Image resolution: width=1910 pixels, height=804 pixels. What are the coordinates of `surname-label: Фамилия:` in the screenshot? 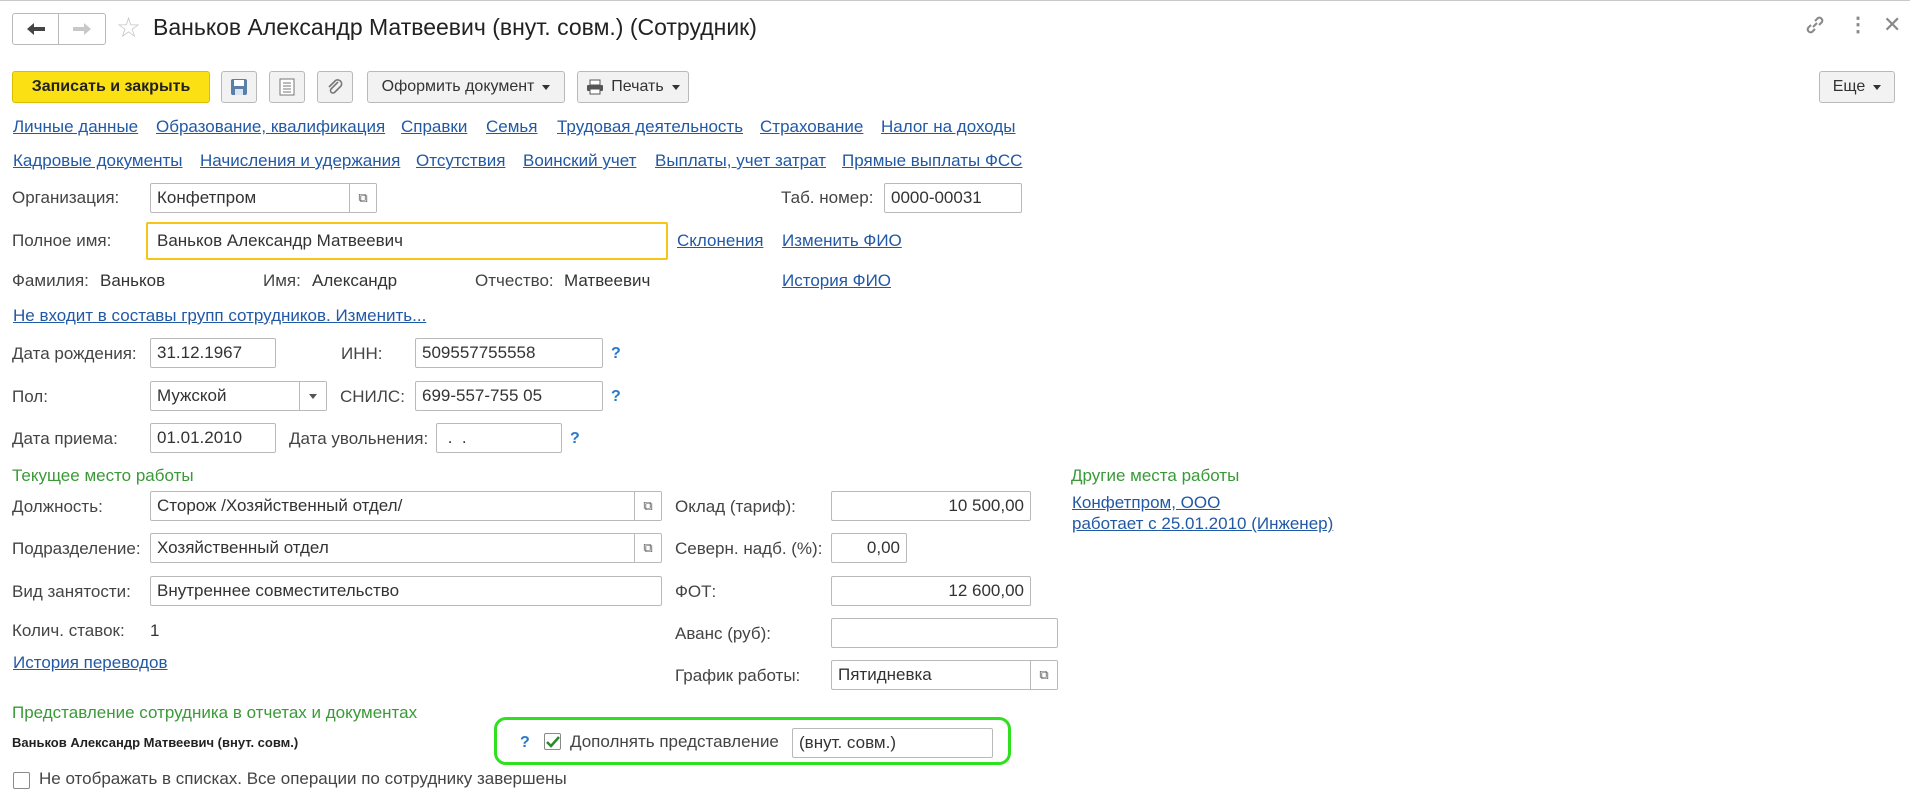 It's located at (50, 280).